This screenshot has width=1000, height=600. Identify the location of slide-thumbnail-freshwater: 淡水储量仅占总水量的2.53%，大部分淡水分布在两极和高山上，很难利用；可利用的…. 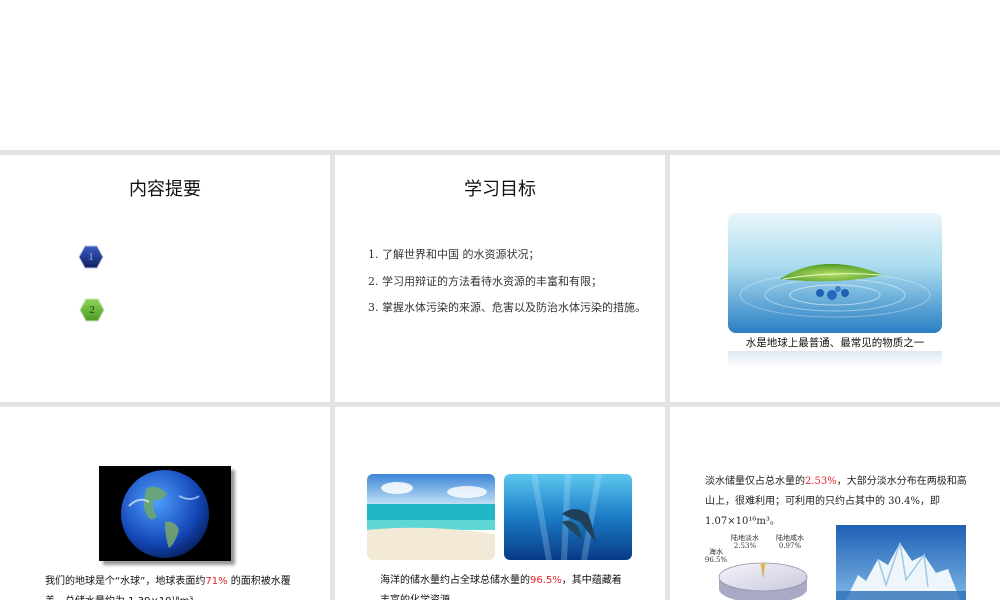
(835, 503).